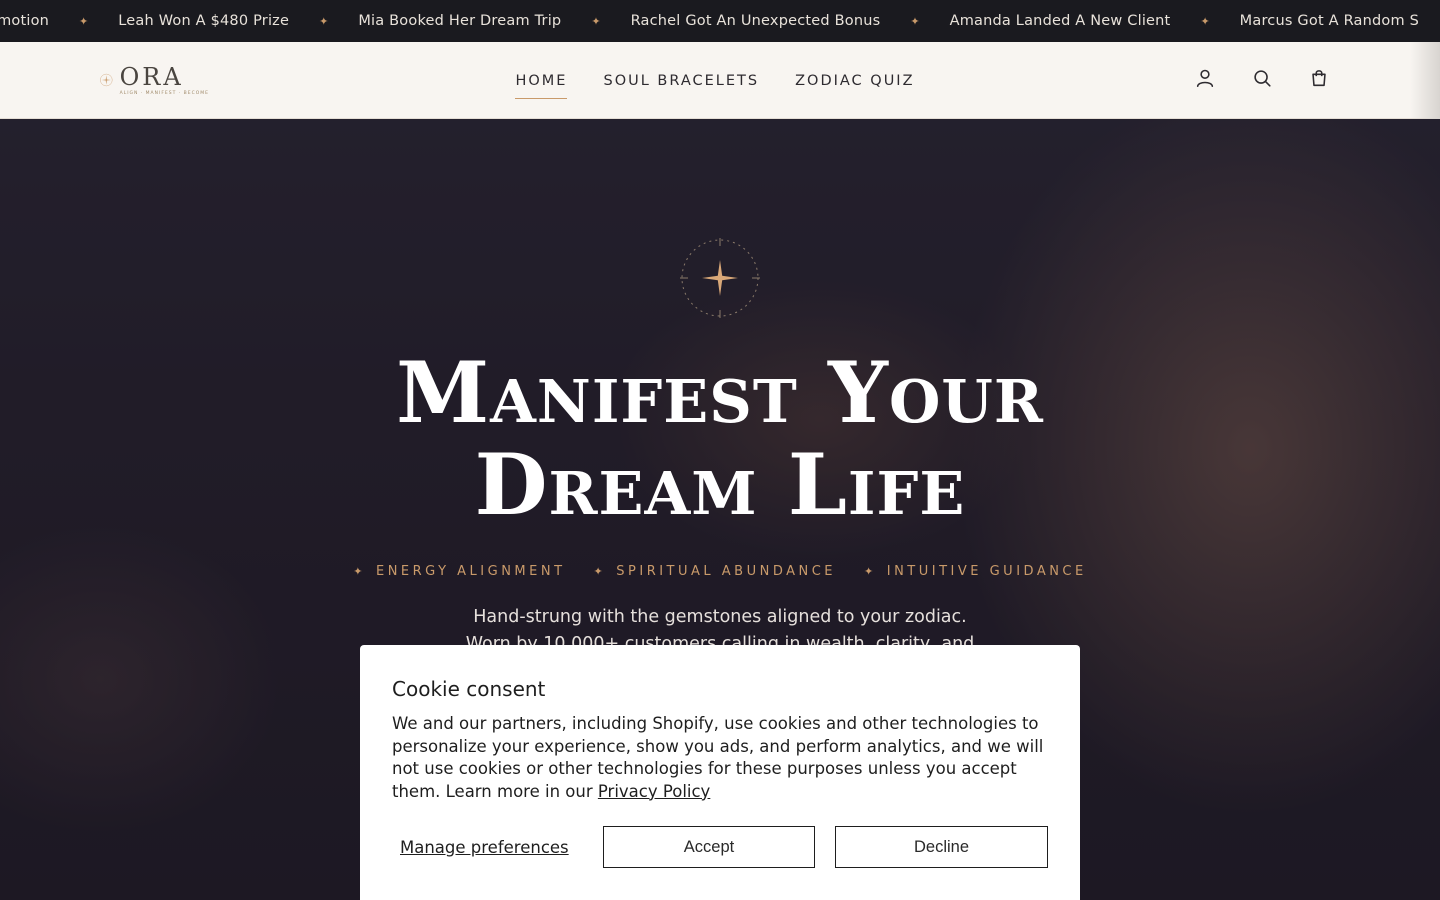  I want to click on hero-title-line-1: Manifest Your, so click(720, 392).